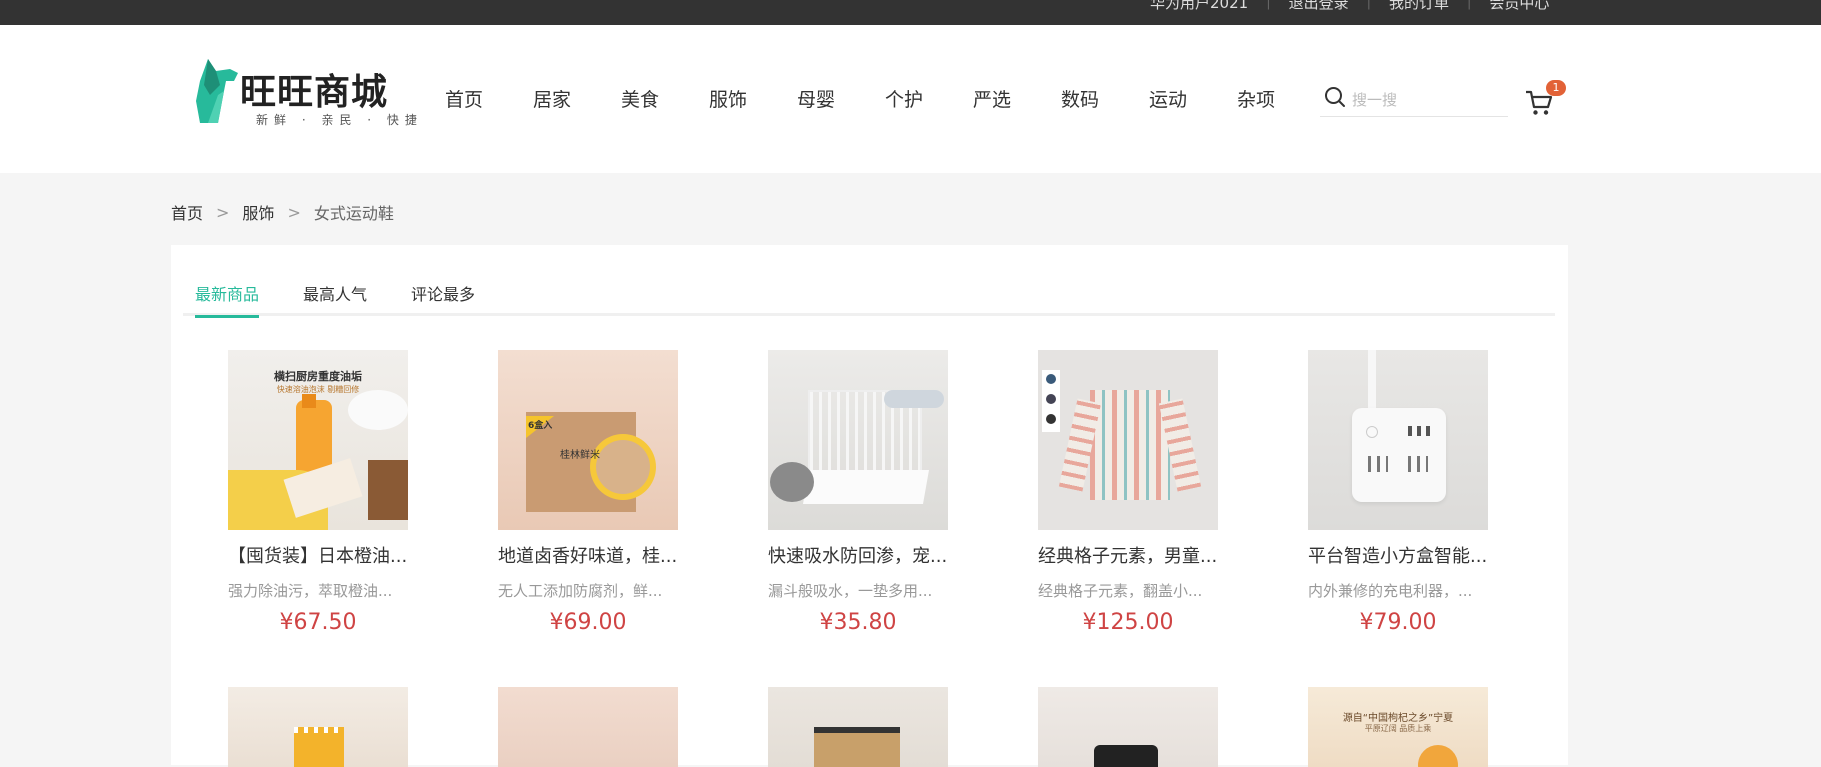 This screenshot has width=1821, height=767. What do you see at coordinates (318, 376) in the screenshot?
I see `product-image-caption: 横扫厨房重度油垢` at bounding box center [318, 376].